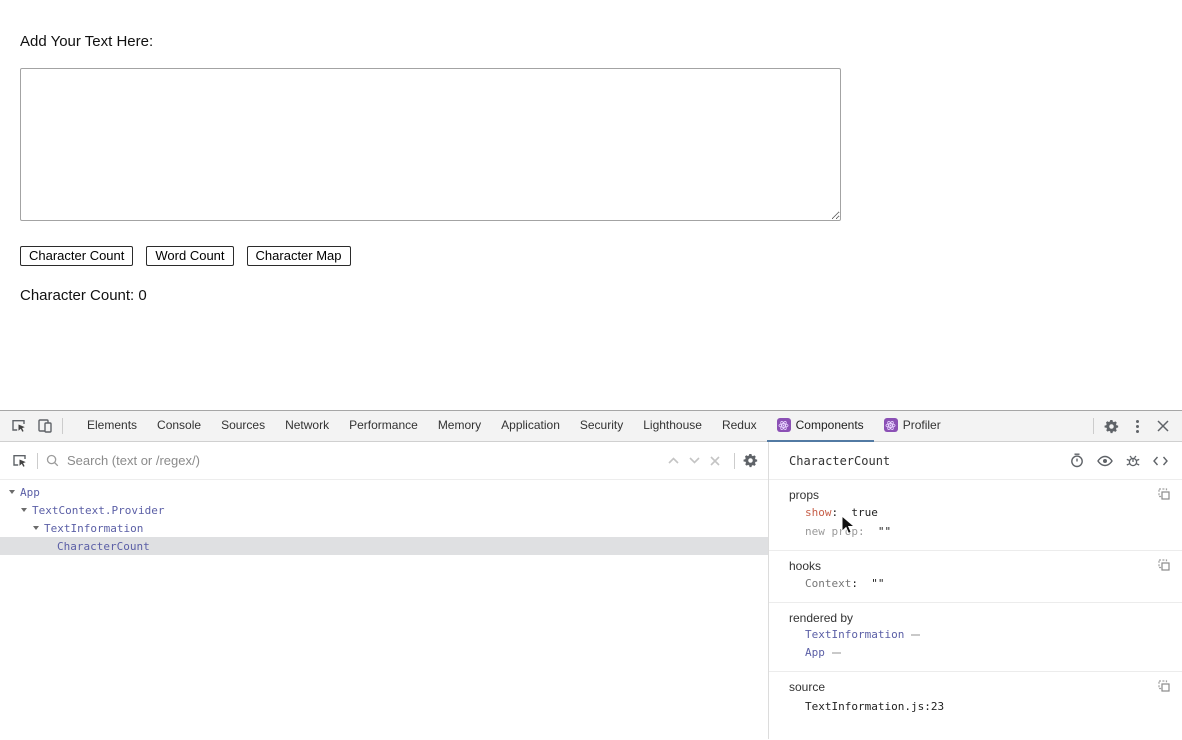  Describe the element at coordinates (307, 426) in the screenshot. I see `tab-network: Network` at that location.